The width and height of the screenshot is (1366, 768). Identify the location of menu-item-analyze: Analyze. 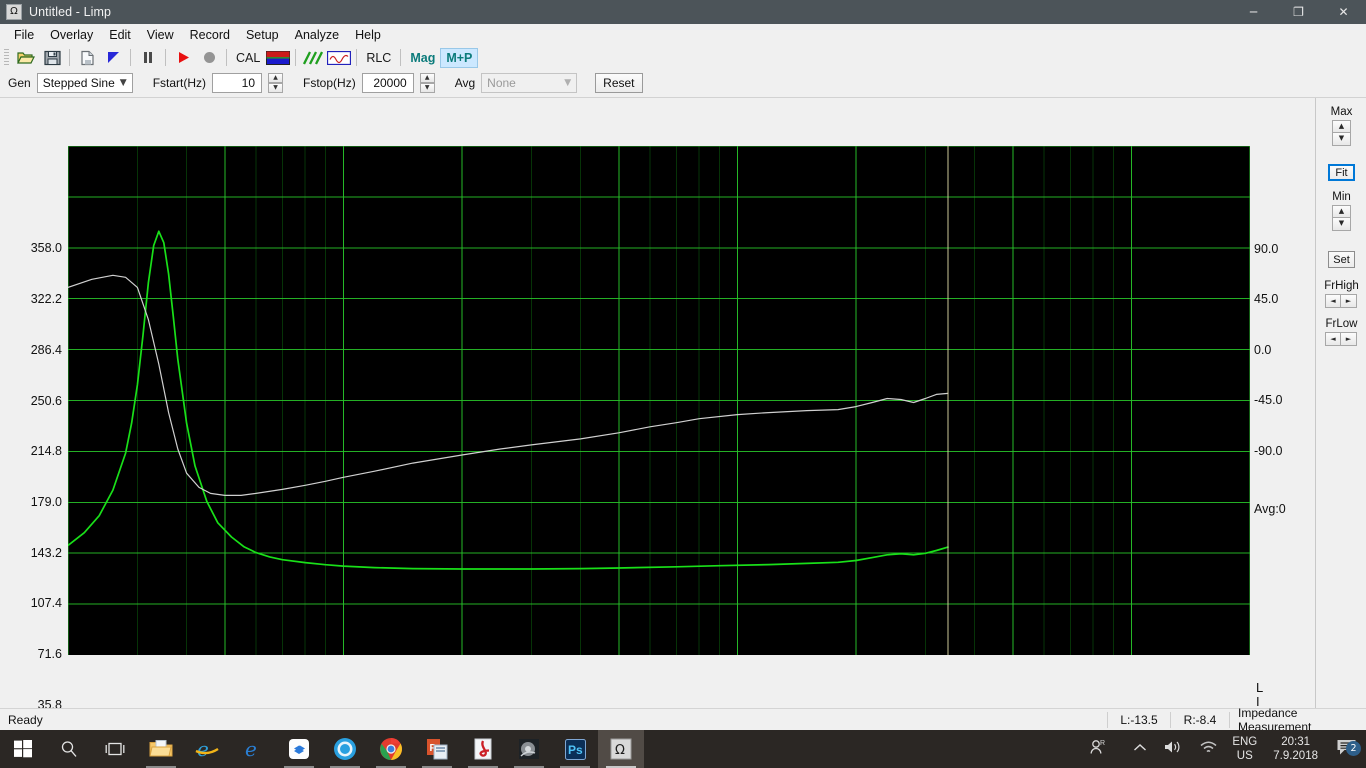
(317, 35).